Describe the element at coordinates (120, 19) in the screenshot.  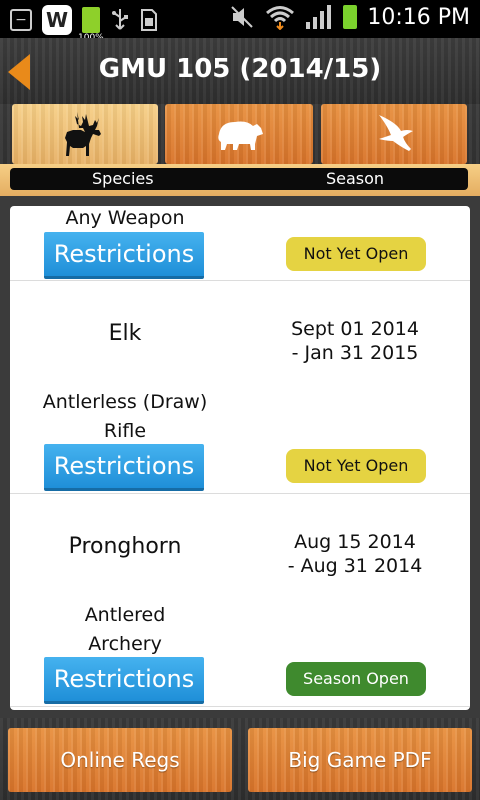
I see `usb-icon` at that location.